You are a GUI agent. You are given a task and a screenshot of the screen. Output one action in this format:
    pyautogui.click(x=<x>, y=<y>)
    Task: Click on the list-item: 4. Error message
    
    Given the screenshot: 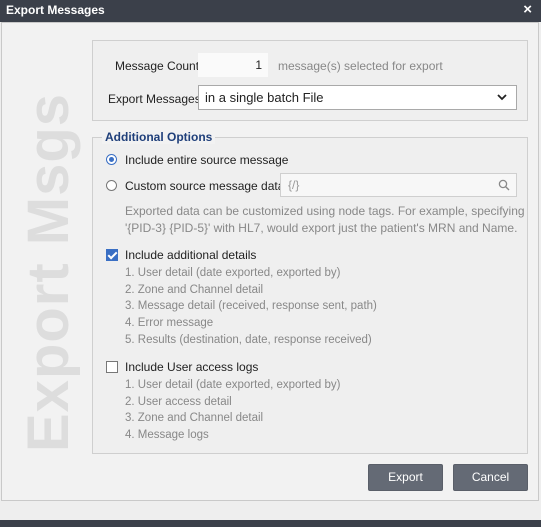 What is the action you would take?
    pyautogui.click(x=169, y=323)
    